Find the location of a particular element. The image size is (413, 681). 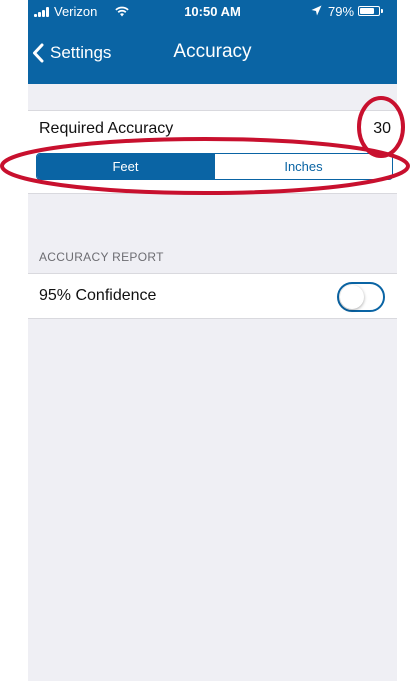

navigation-header: Verizon 10:50 AM 79% Settings Accuracy is located at coordinates (212, 42).